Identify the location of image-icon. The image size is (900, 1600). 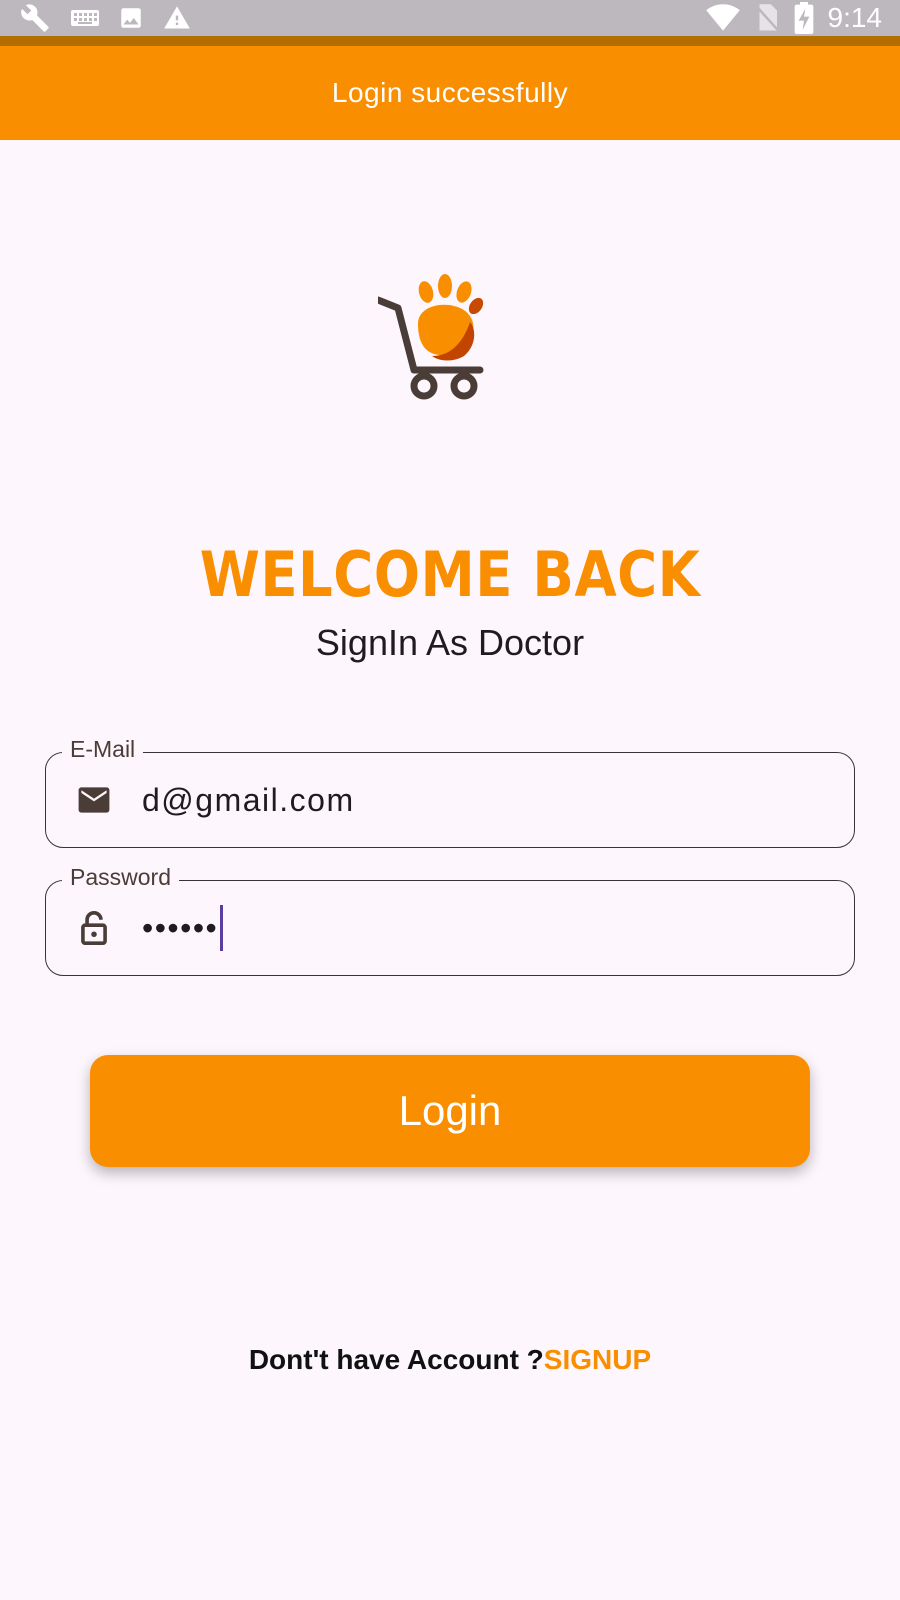
(131, 18).